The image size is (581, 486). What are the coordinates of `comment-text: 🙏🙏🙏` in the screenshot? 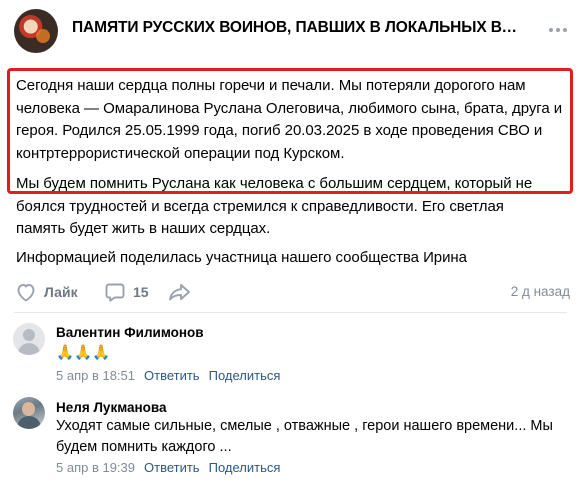 It's located at (83, 353).